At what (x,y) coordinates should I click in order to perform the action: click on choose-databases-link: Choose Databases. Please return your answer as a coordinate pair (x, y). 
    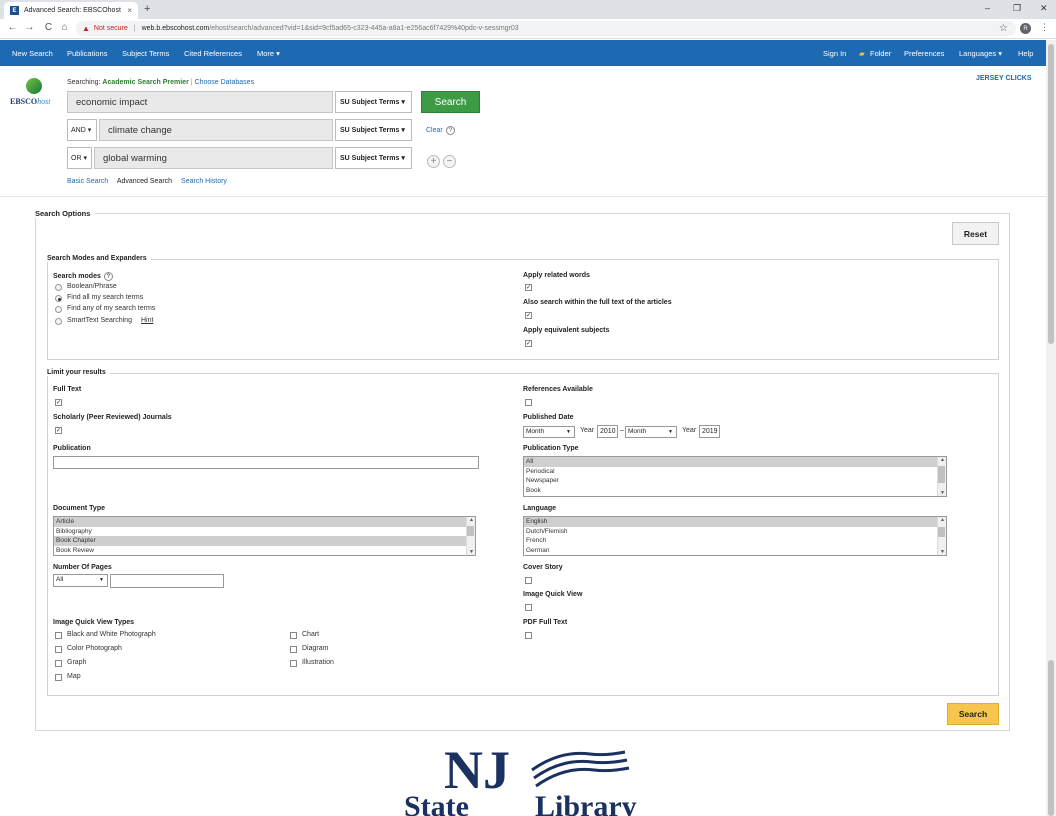
    Looking at the image, I should click on (225, 82).